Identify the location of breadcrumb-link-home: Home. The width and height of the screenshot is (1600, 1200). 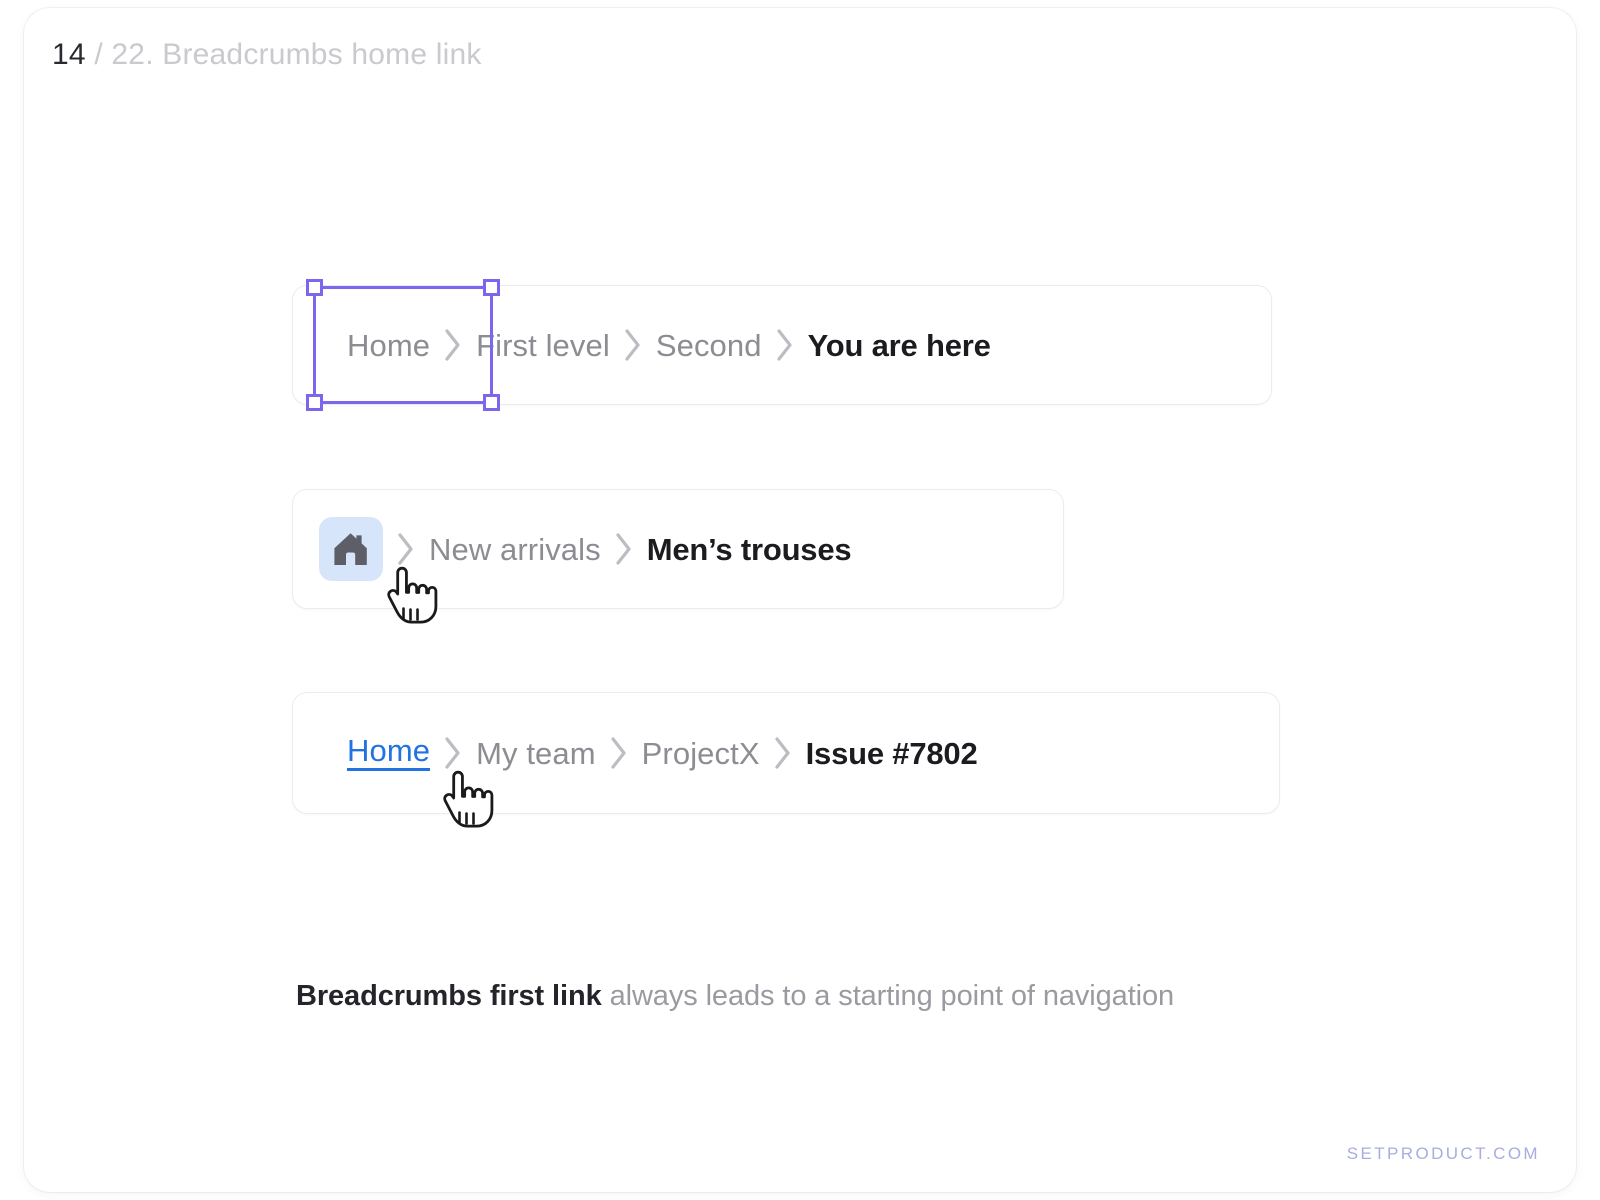
(389, 753).